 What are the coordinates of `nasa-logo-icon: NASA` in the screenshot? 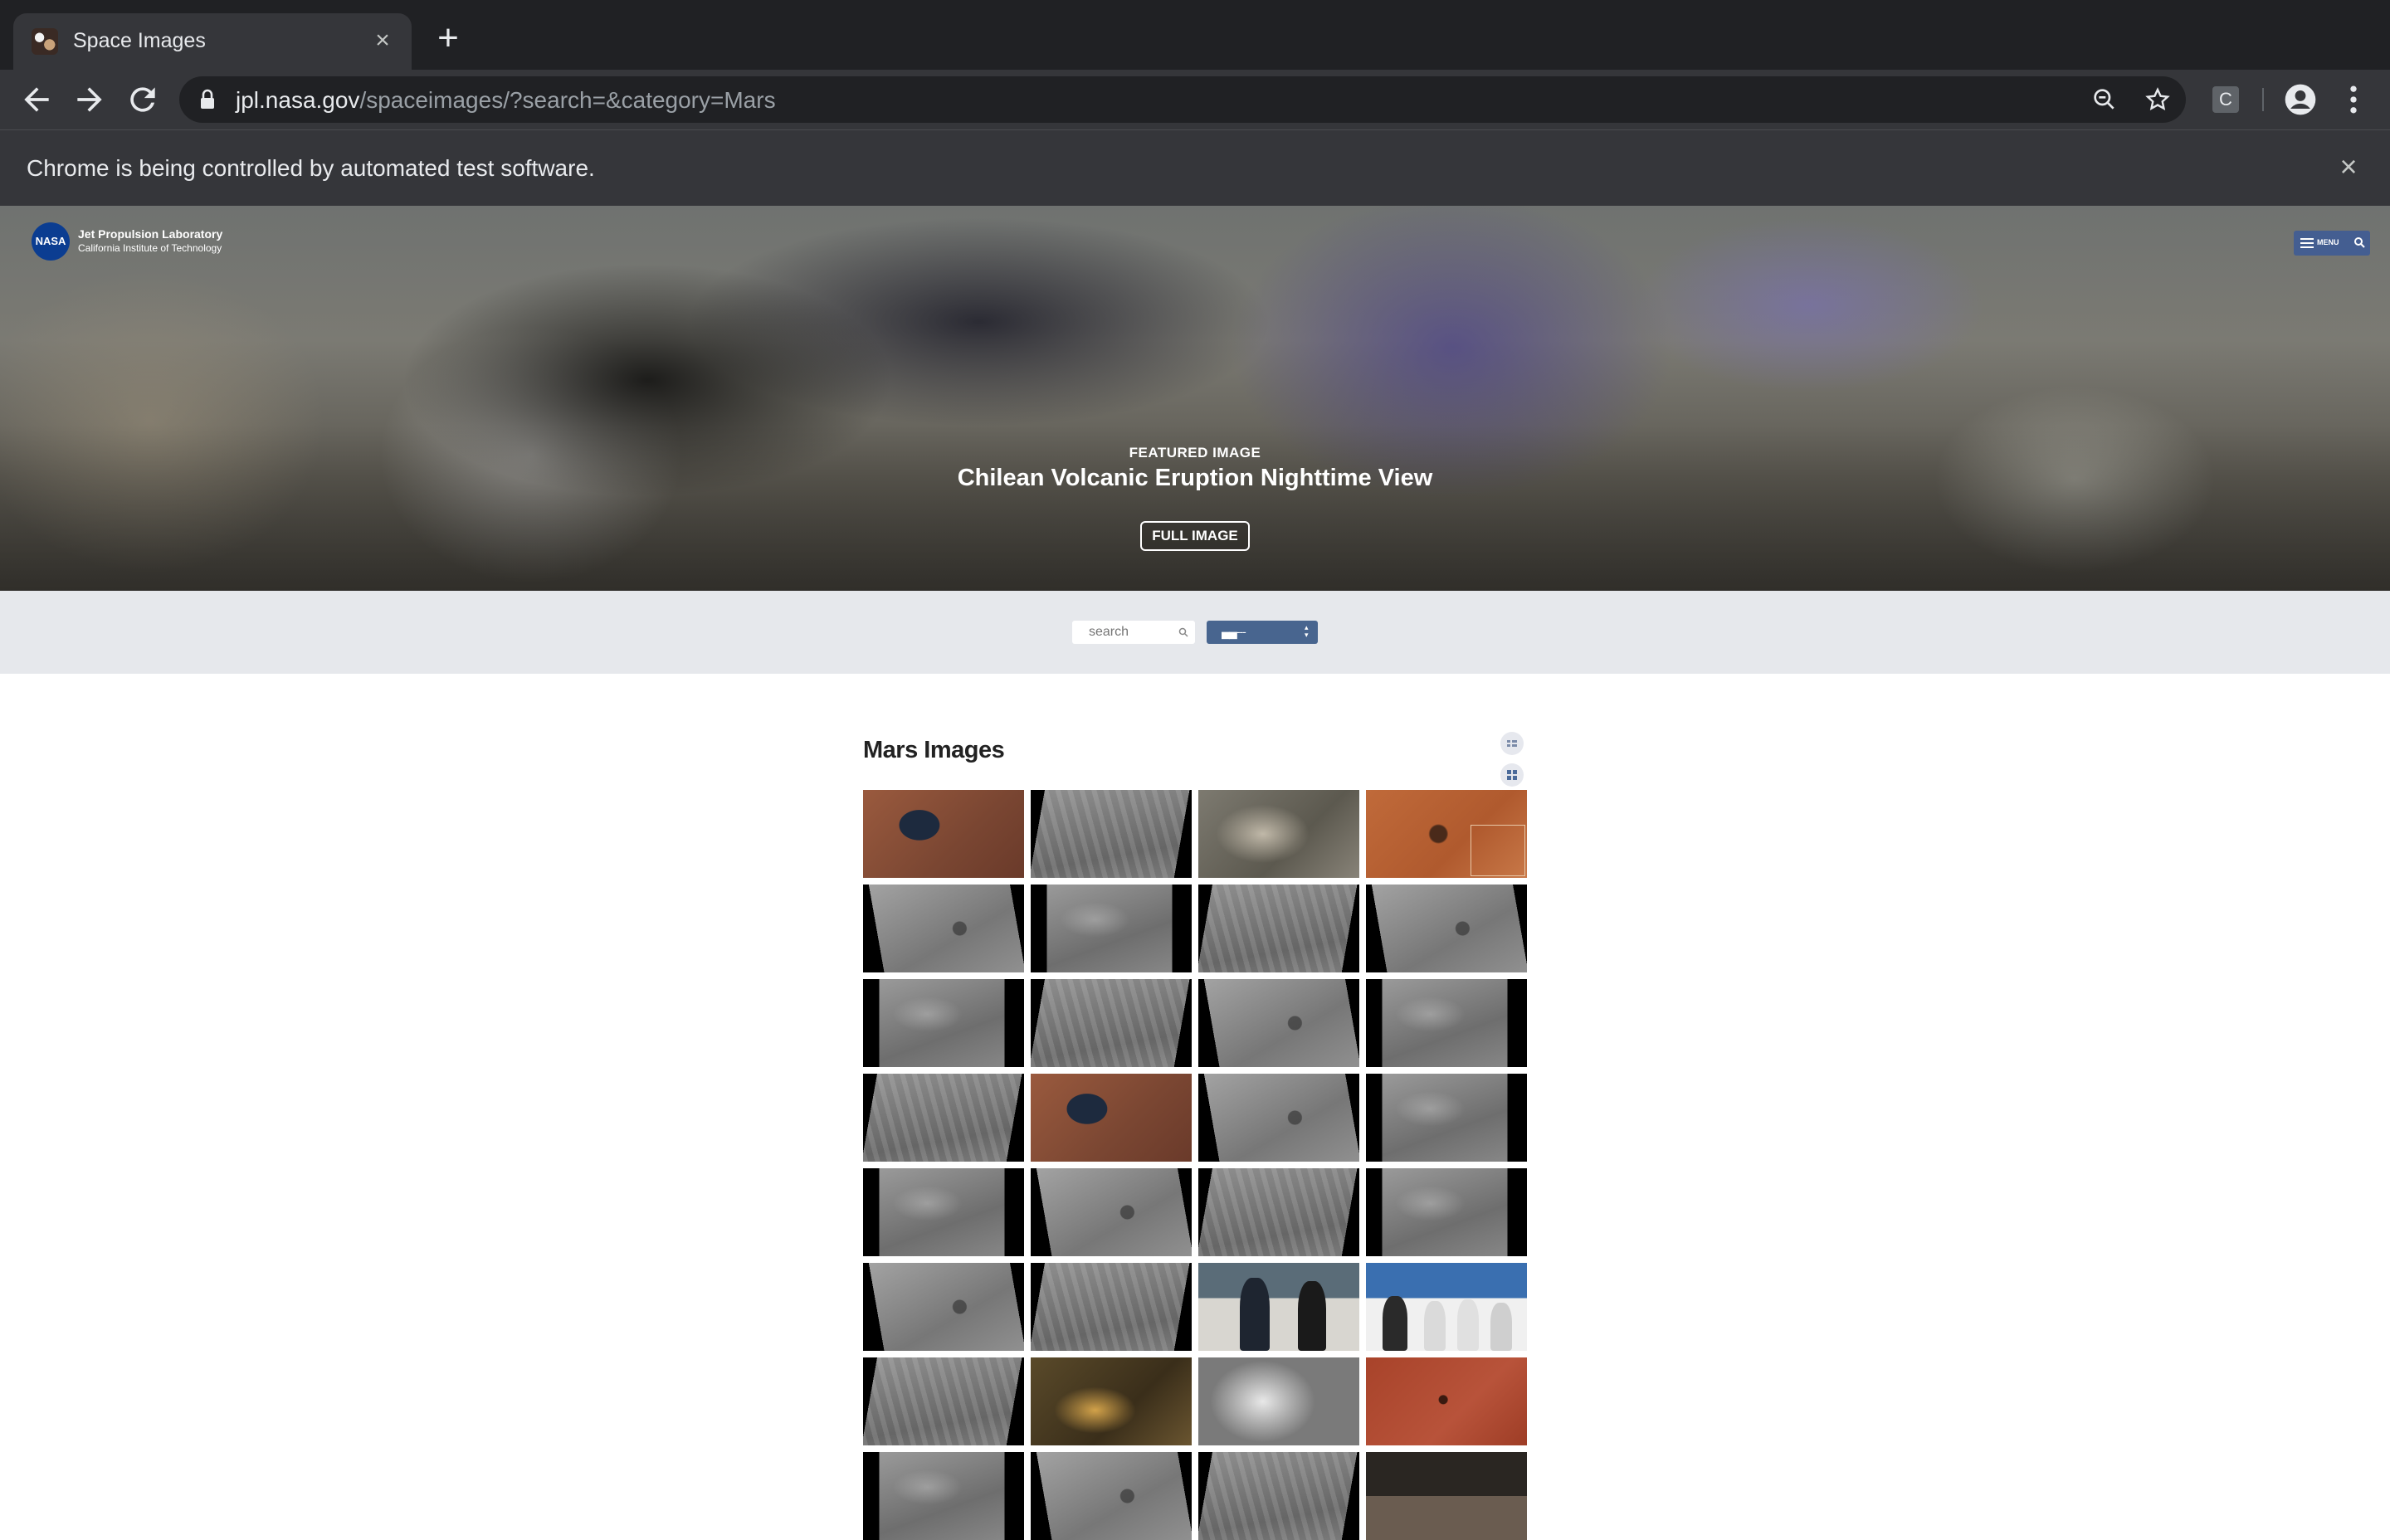 It's located at (51, 242).